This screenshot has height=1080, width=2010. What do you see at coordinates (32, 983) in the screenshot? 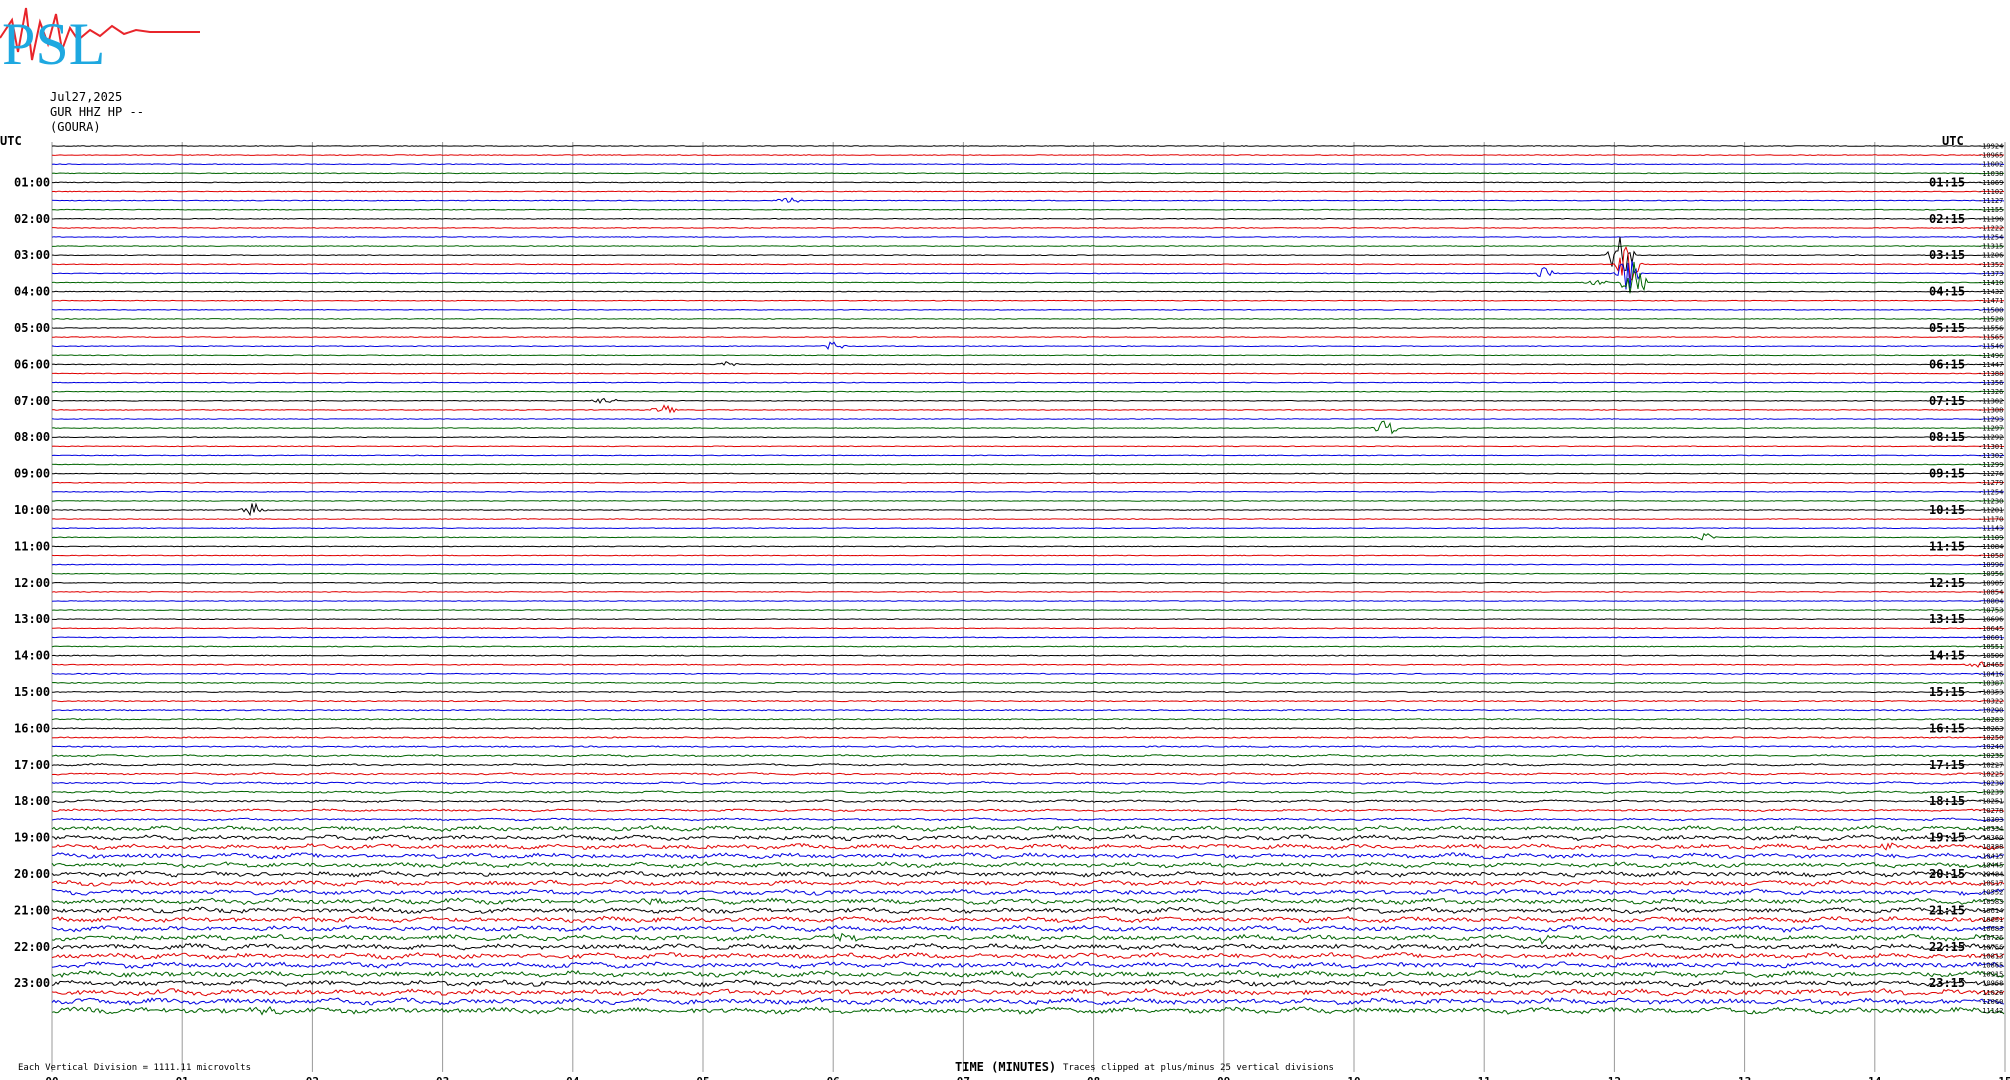
I see `left-time-label: 23:00` at bounding box center [32, 983].